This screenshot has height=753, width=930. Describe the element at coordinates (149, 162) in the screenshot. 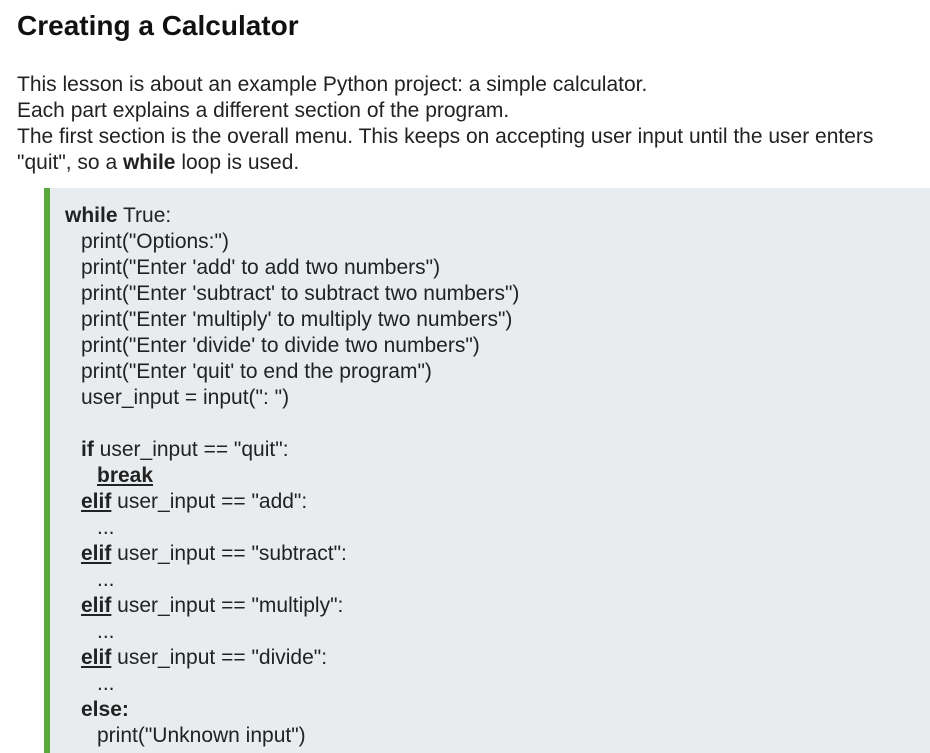

I see `inline-keyword: while` at that location.